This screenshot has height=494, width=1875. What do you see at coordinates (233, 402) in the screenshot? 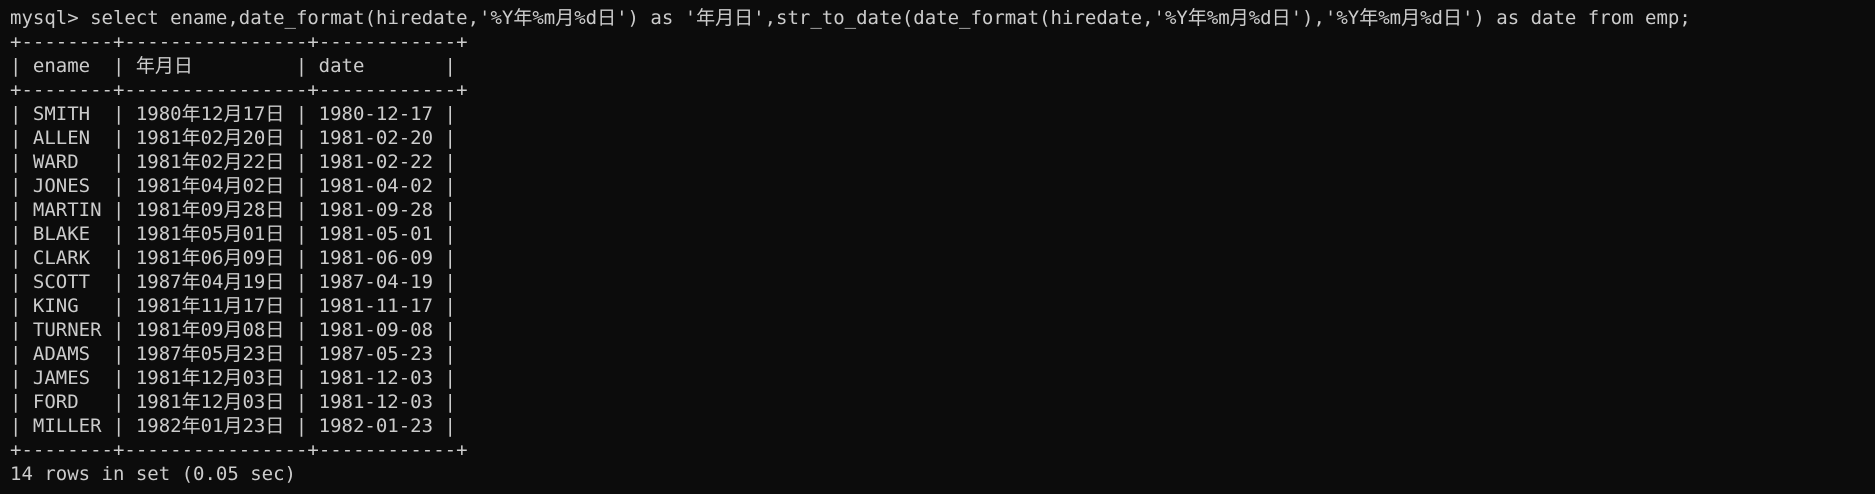
I see `table-row: | FORD | 1981年12月03日 | 1981-12-03 |` at bounding box center [233, 402].